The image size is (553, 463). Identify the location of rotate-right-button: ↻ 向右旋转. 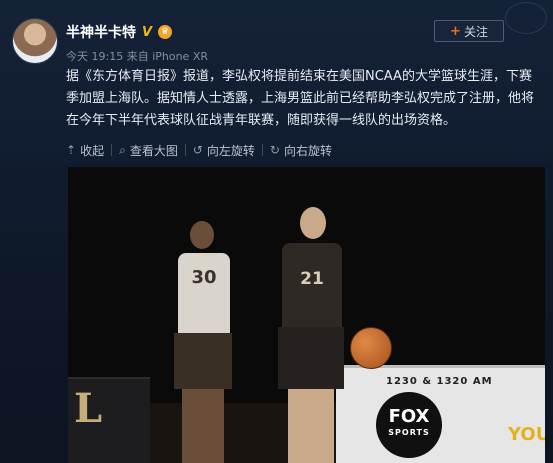
(301, 150).